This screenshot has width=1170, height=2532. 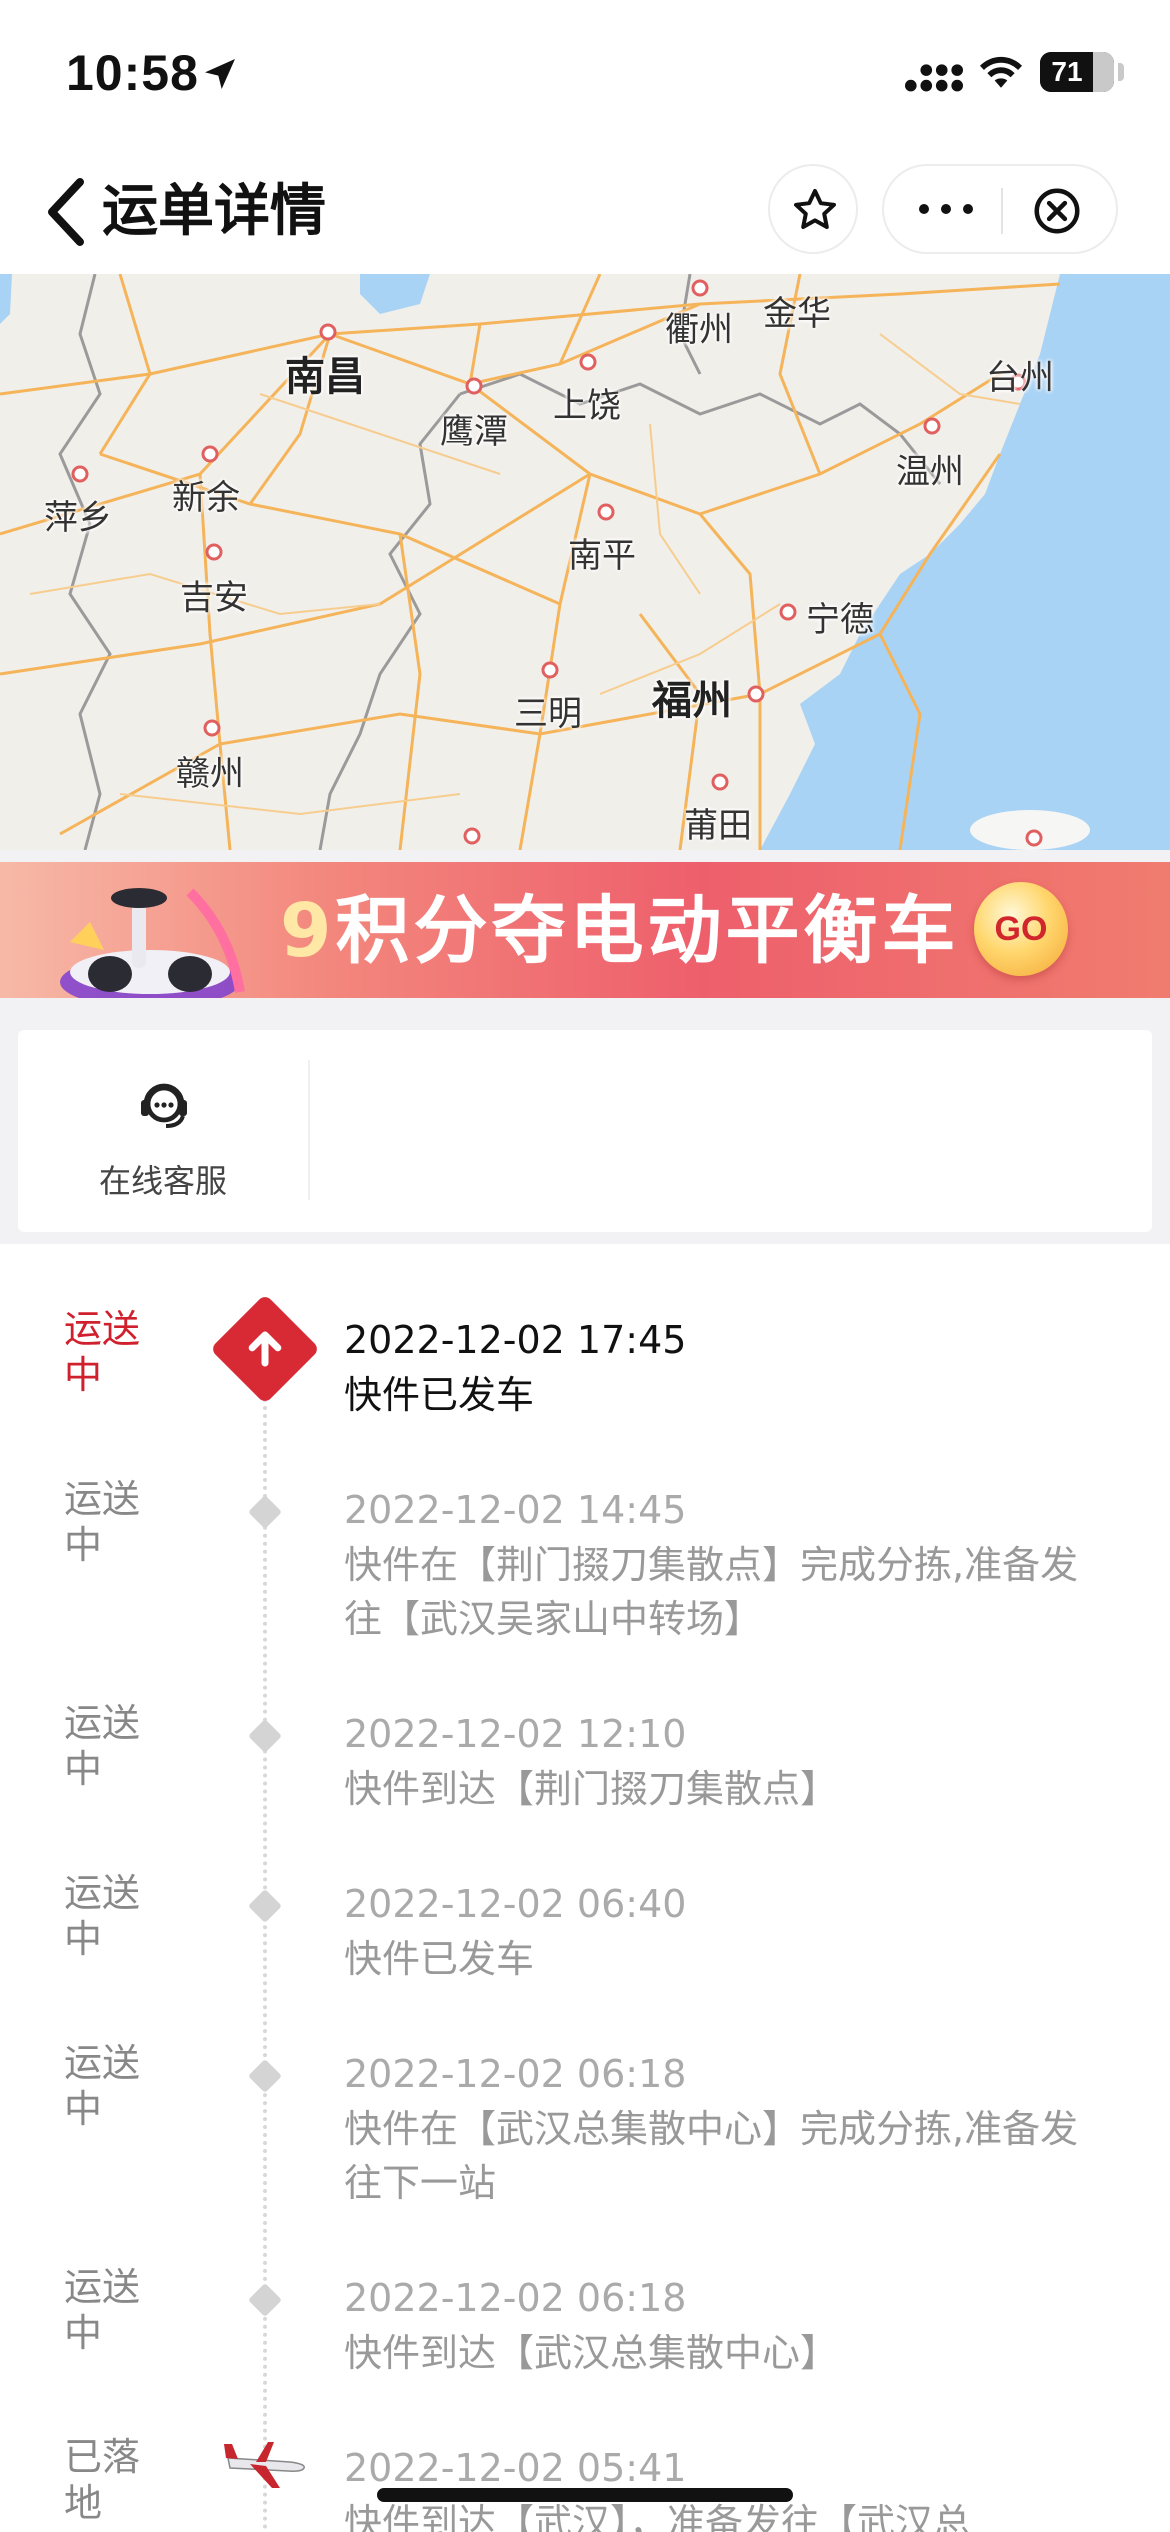 I want to click on map-city-label: 莆田, so click(x=718, y=826).